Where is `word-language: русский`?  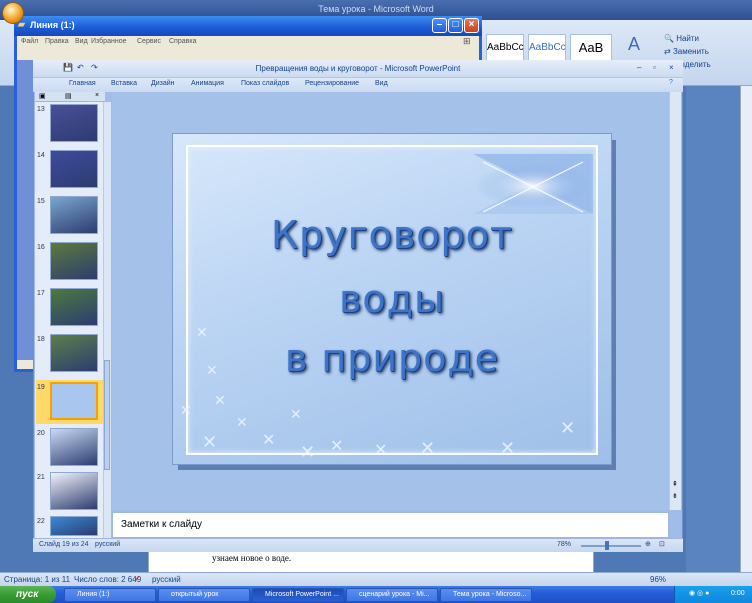 word-language: русский is located at coordinates (166, 579).